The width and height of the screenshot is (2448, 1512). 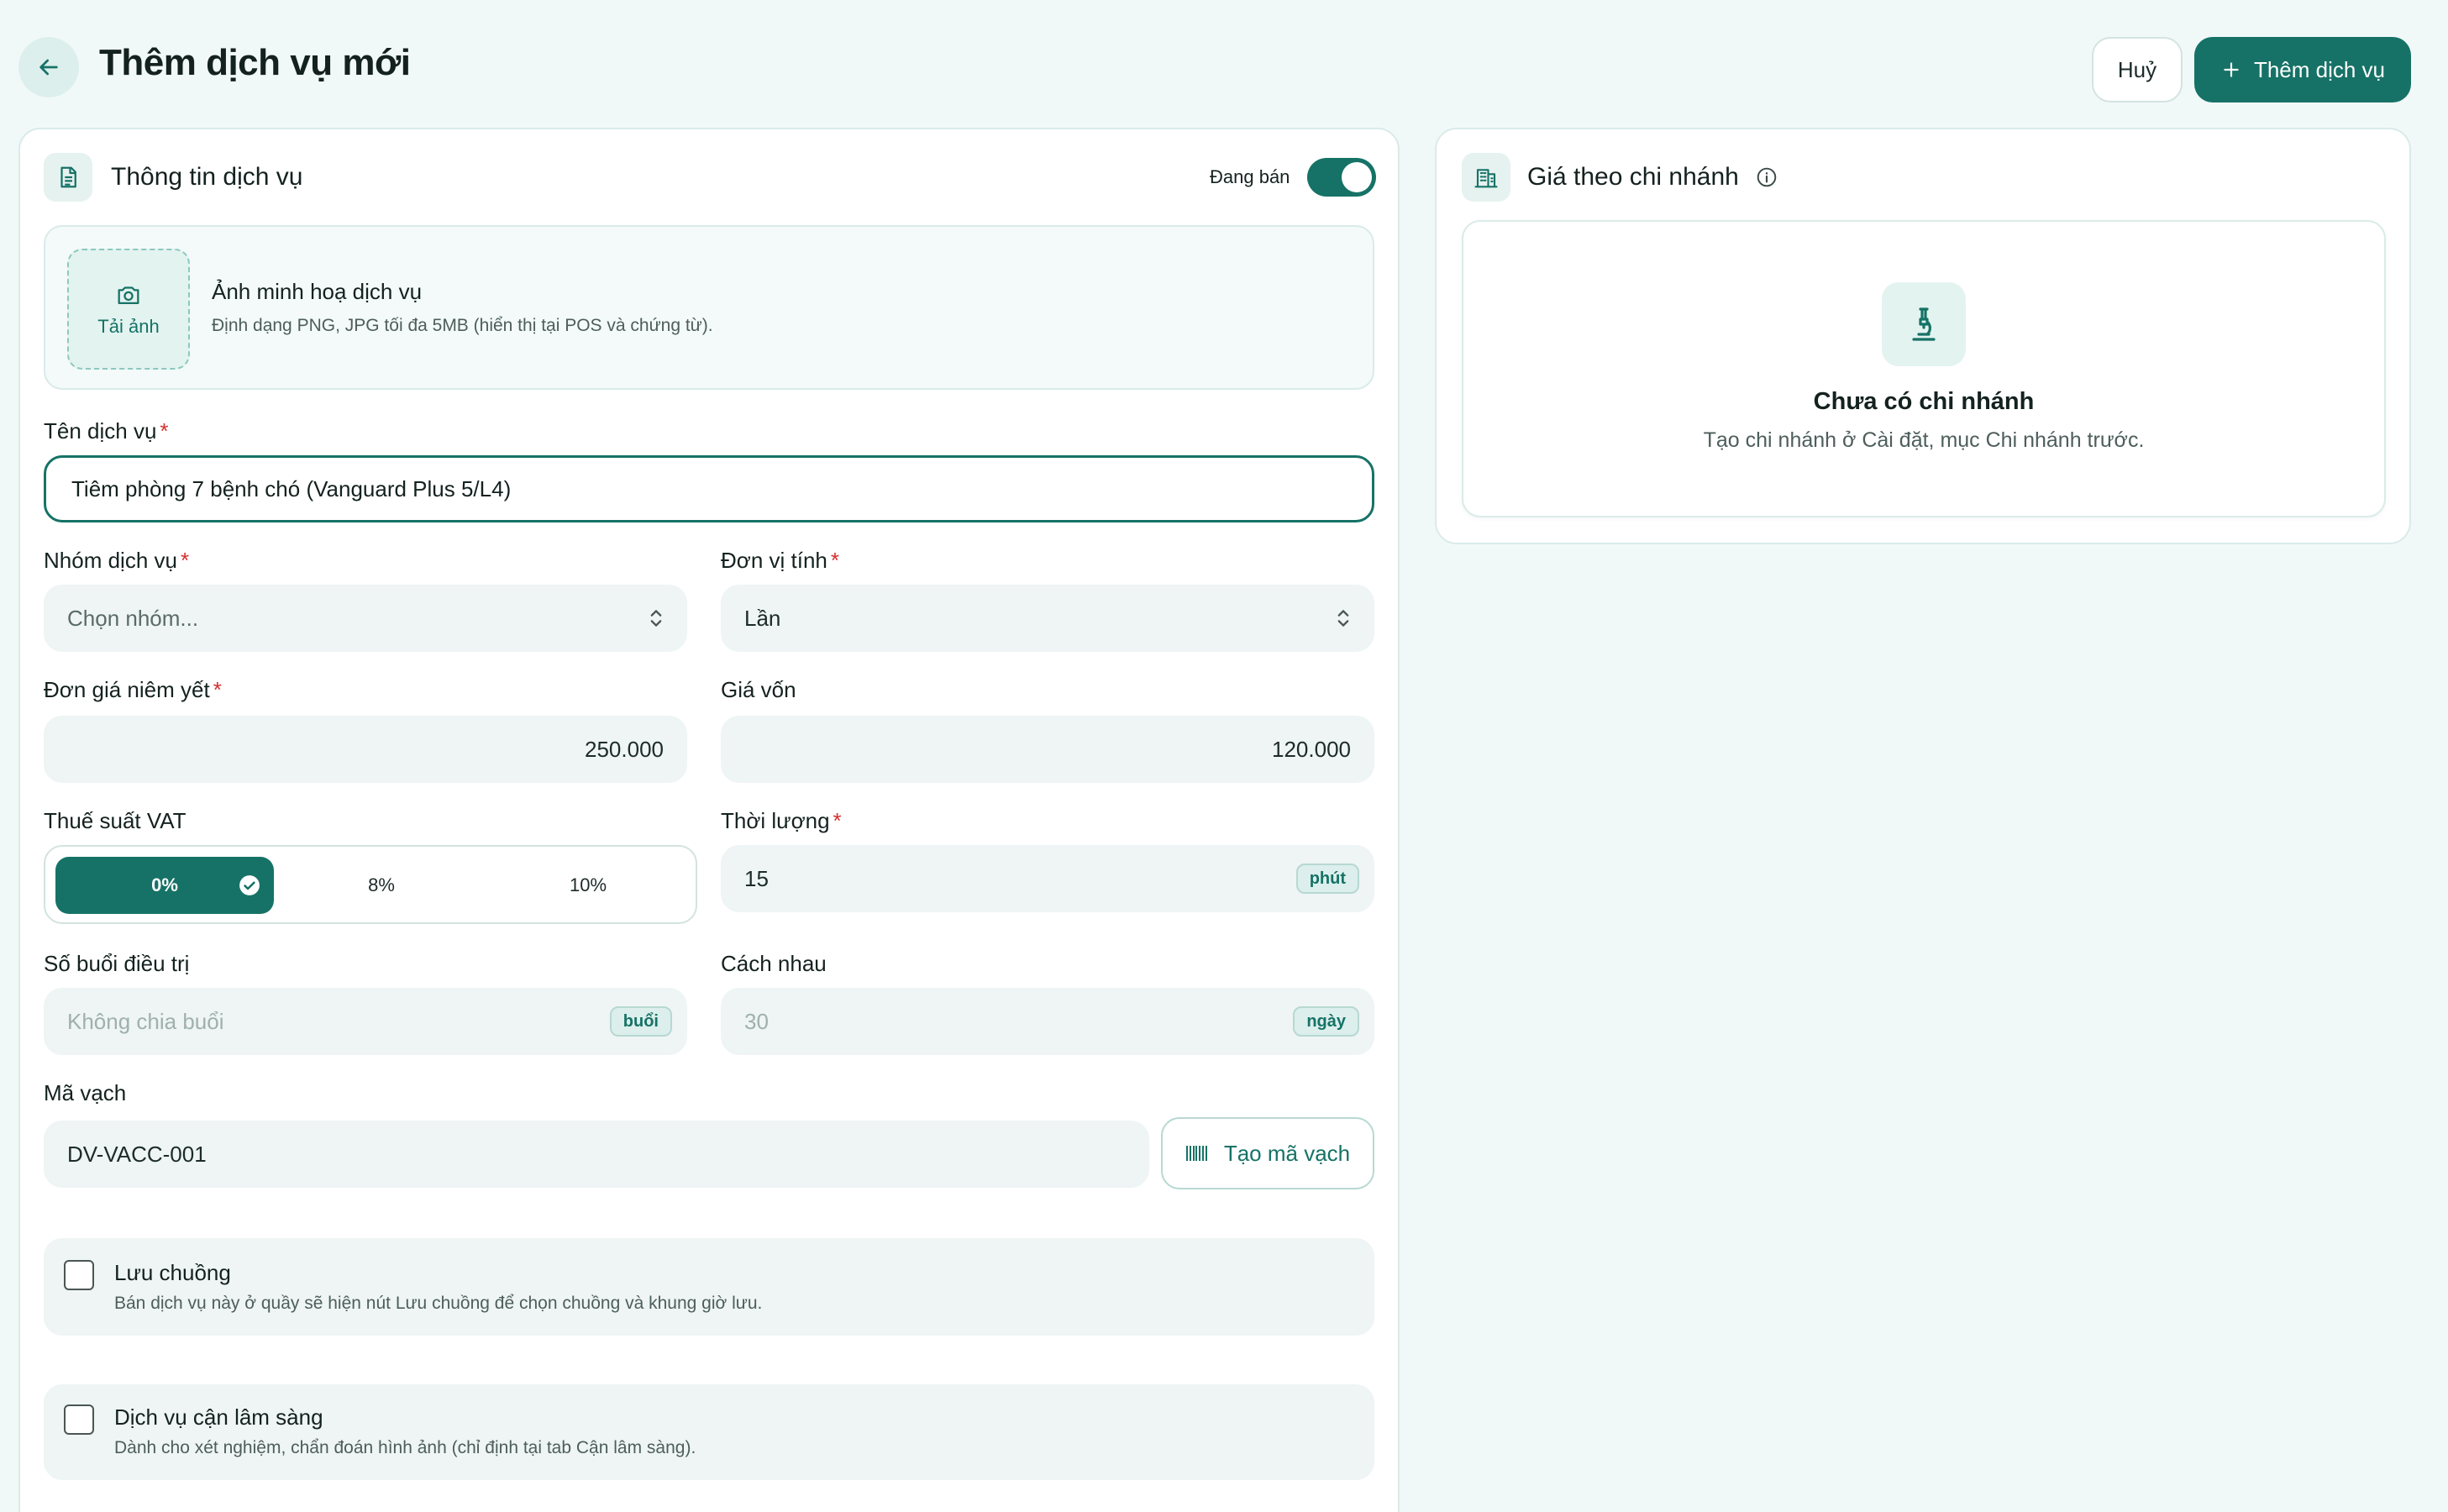 I want to click on list-price-label: Đơn giá niêm yết *, so click(x=133, y=689).